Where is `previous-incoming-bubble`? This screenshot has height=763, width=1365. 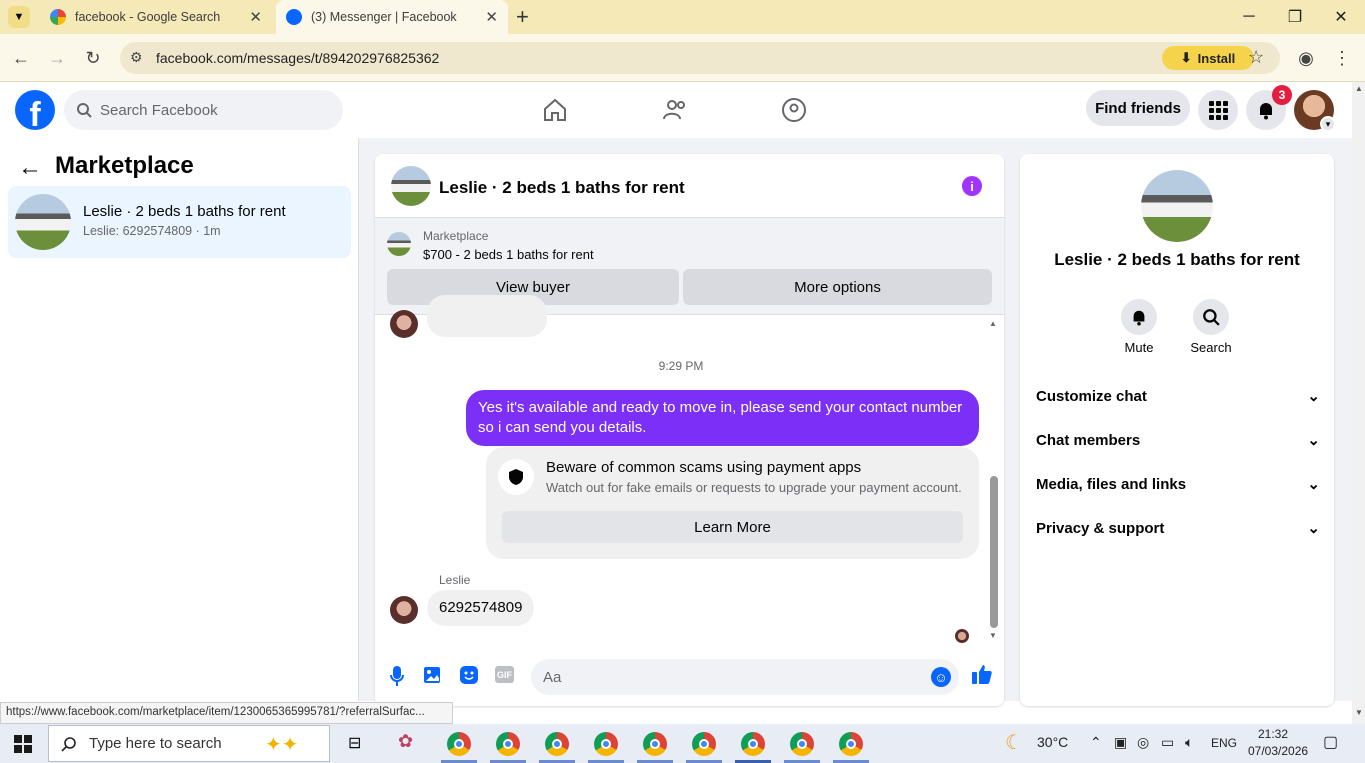 previous-incoming-bubble is located at coordinates (487, 316).